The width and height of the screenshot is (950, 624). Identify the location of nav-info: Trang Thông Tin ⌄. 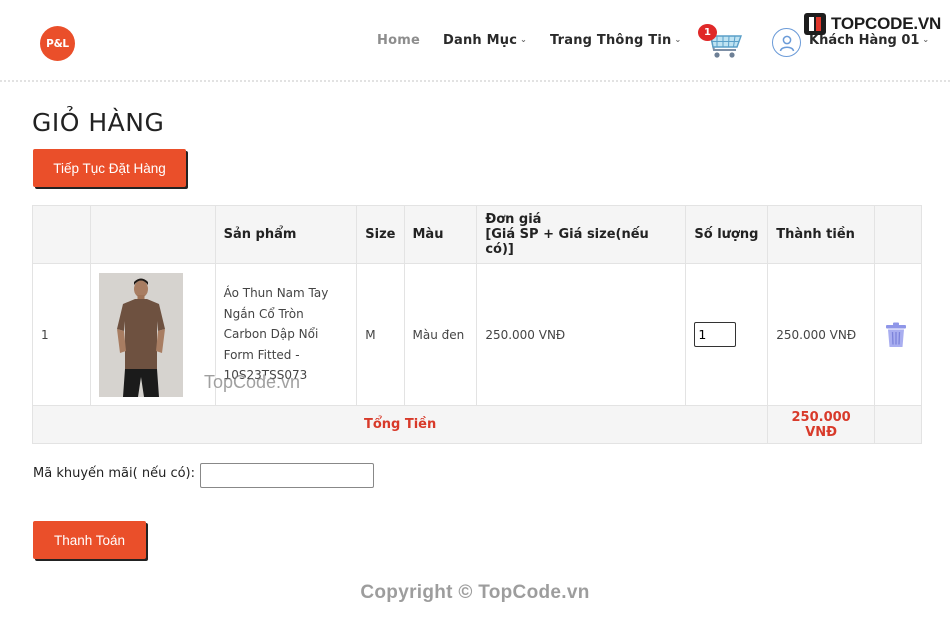
(615, 40).